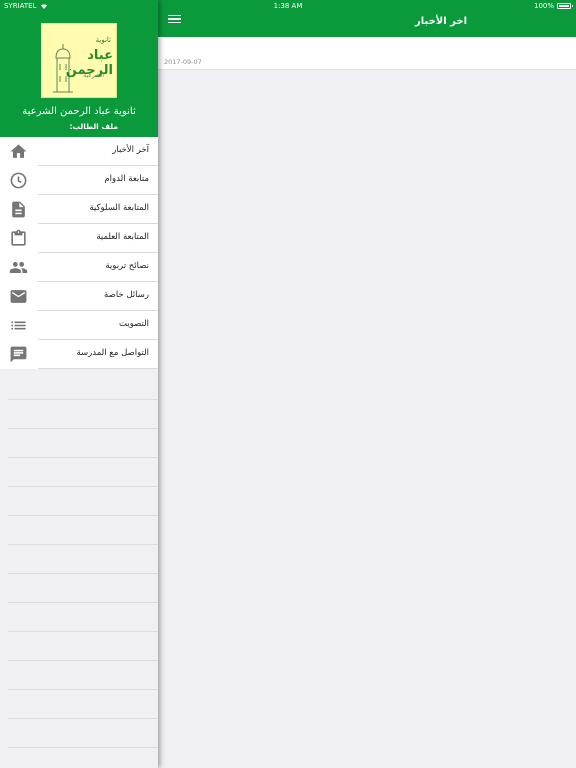 The image size is (576, 768). What do you see at coordinates (543, 6) in the screenshot?
I see `battery-percent: 100%` at bounding box center [543, 6].